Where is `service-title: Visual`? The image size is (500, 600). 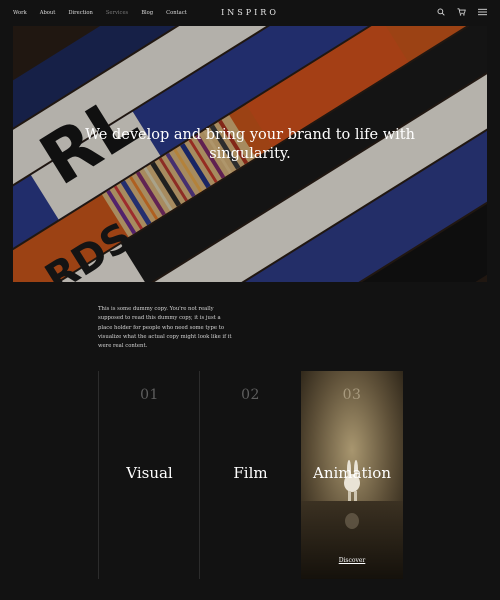 service-title: Visual is located at coordinates (149, 473).